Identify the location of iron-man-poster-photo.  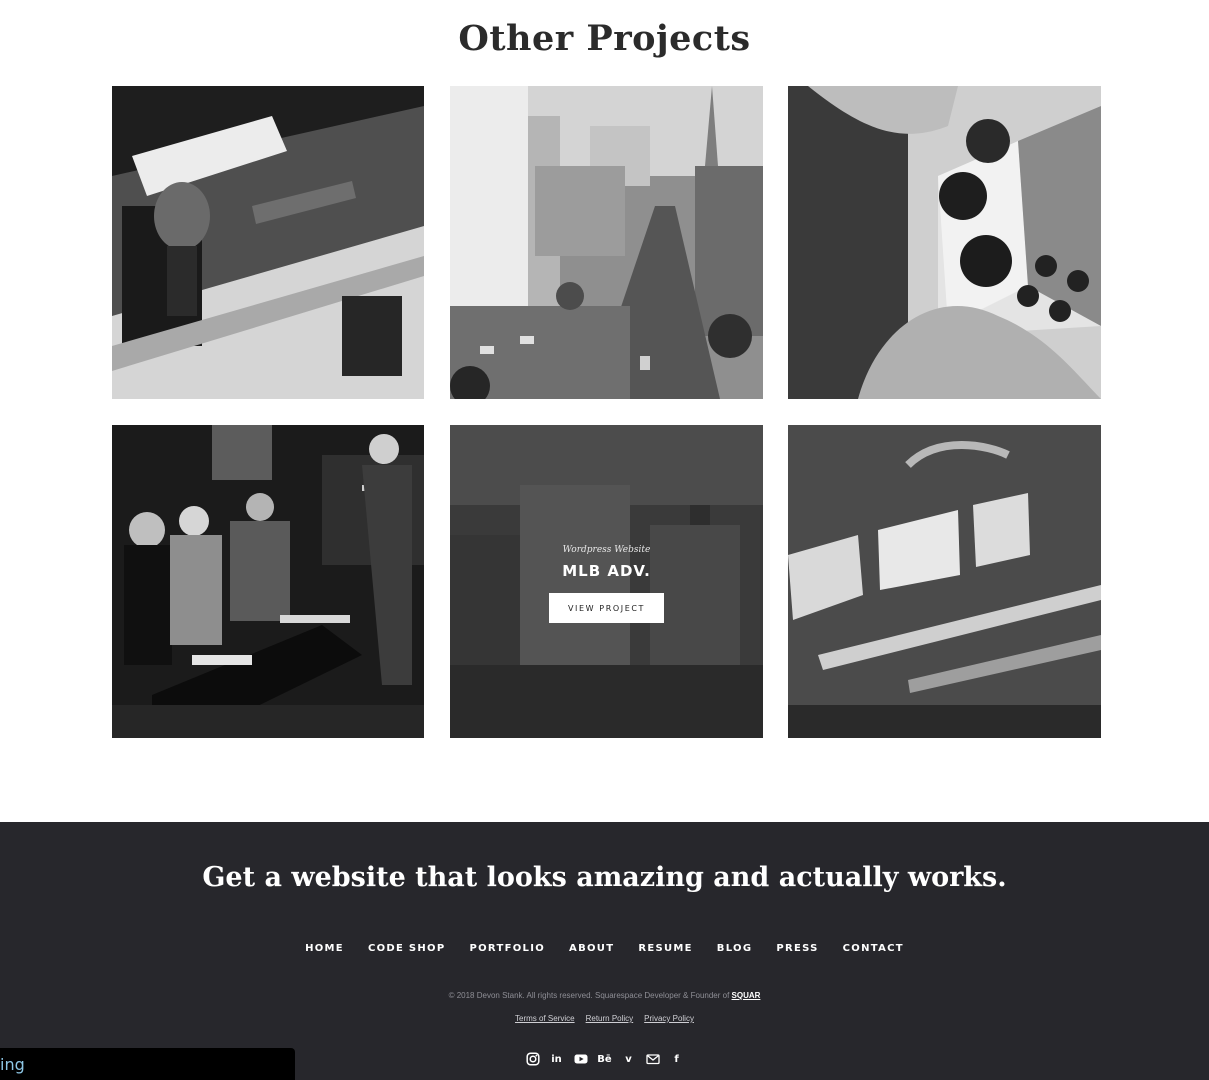
(268, 242).